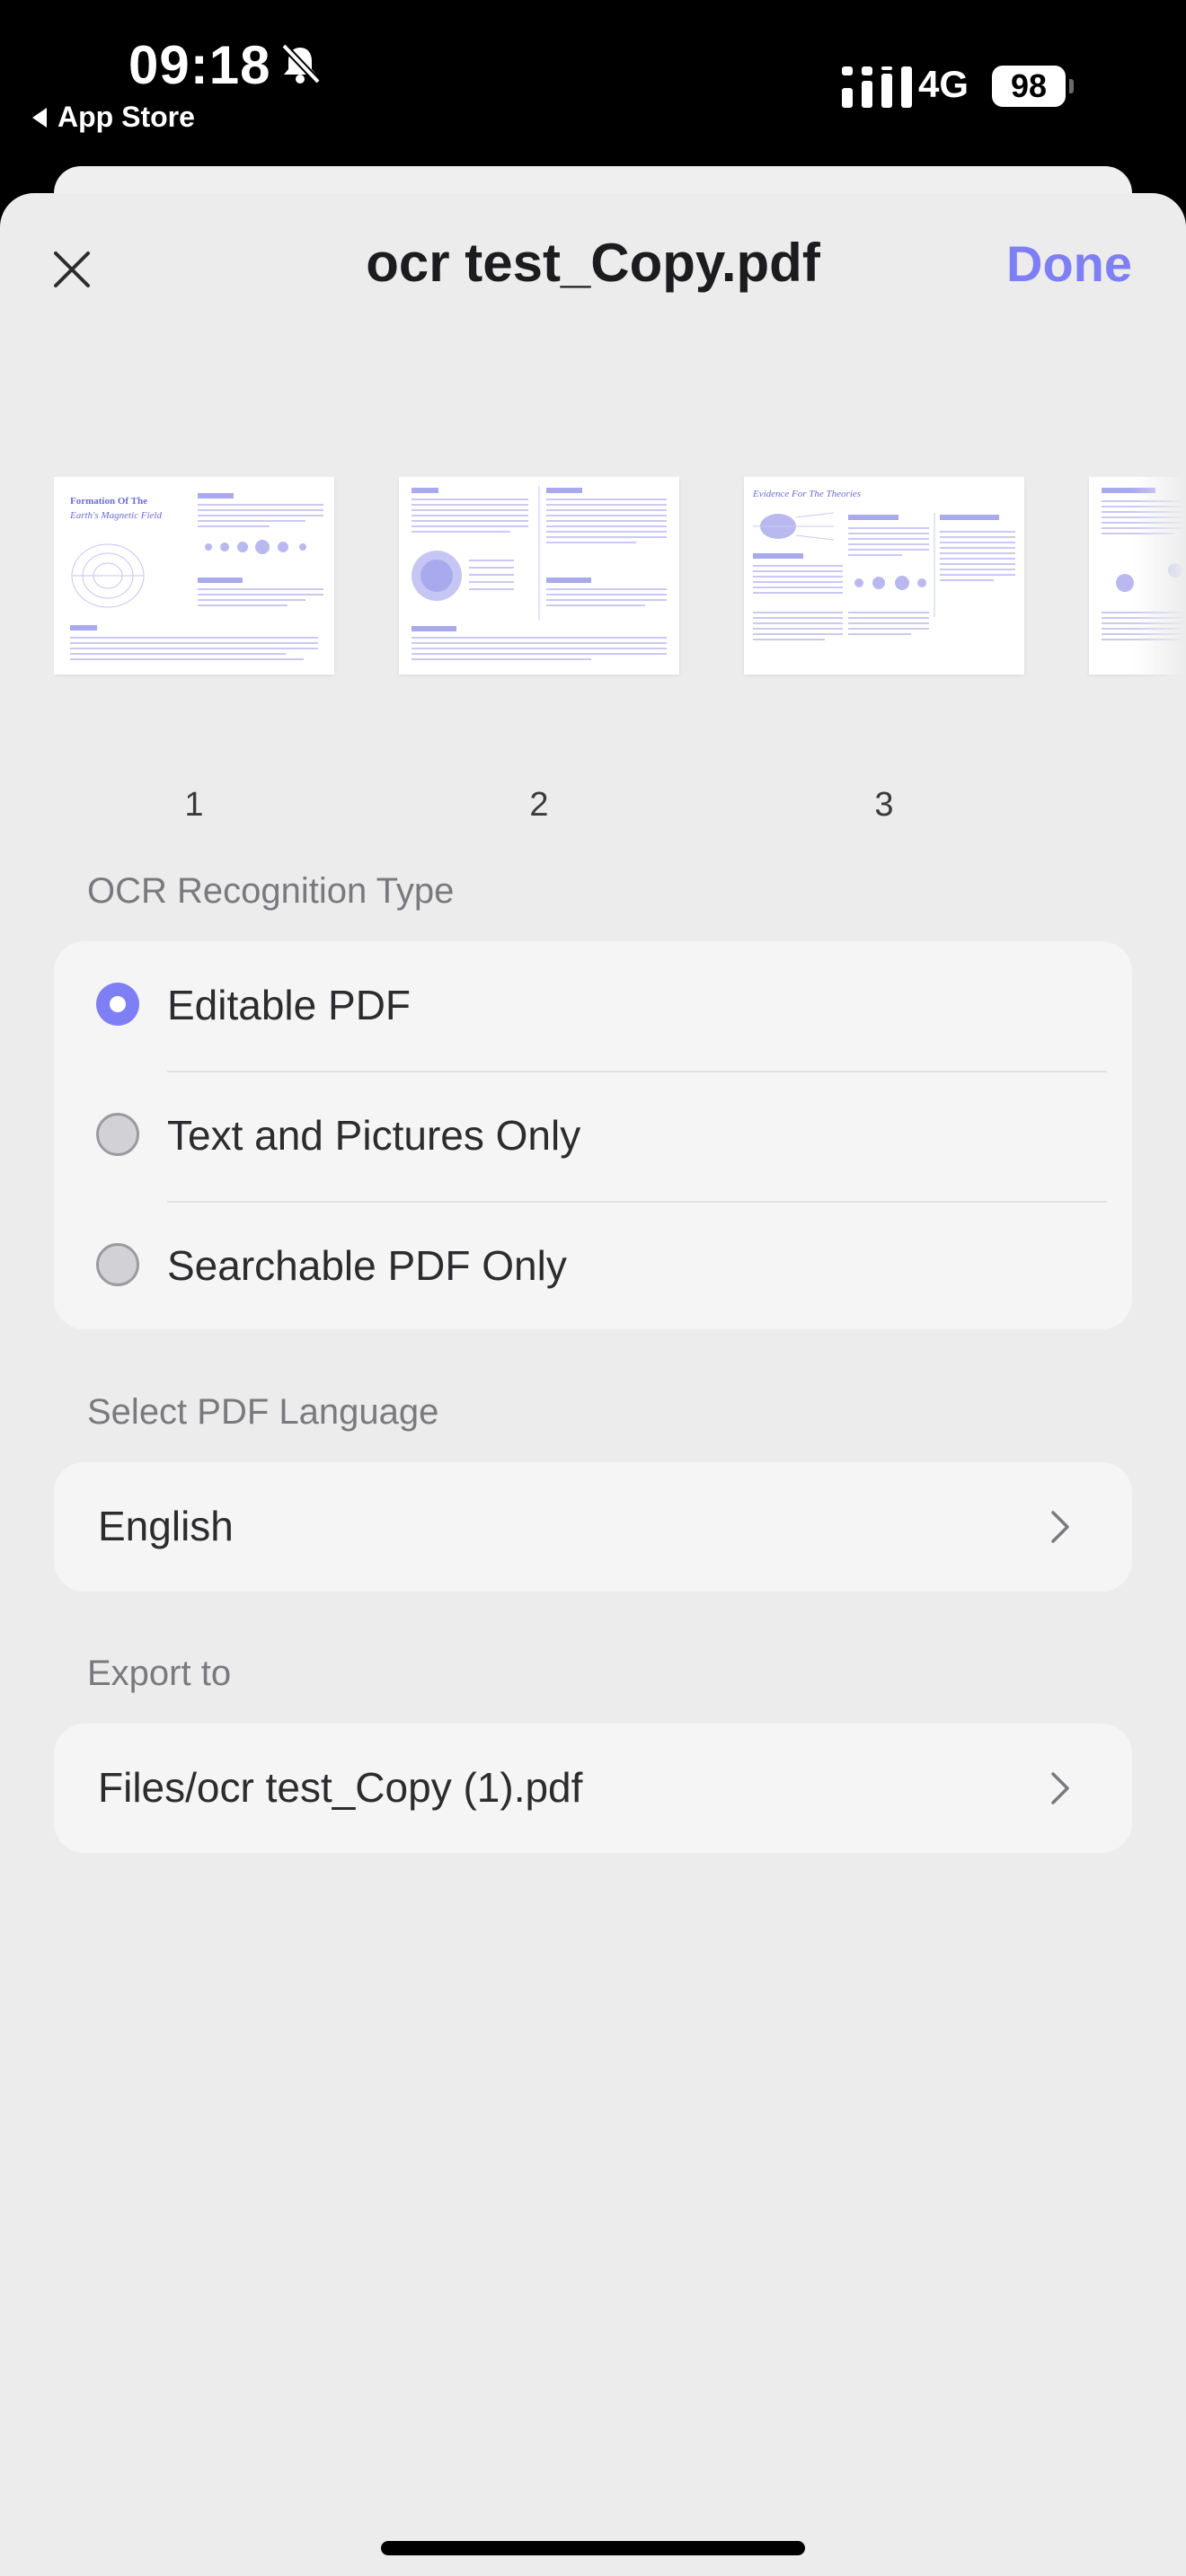  Describe the element at coordinates (877, 87) in the screenshot. I see `signal-strength-icon` at that location.